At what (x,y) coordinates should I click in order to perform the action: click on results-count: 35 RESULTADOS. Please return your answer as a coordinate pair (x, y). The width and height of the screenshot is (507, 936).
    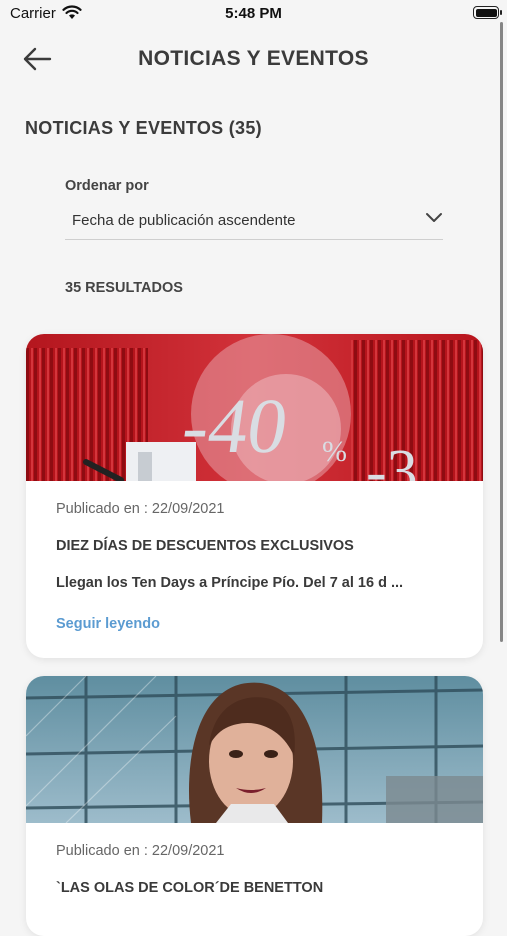
    Looking at the image, I should click on (124, 288).